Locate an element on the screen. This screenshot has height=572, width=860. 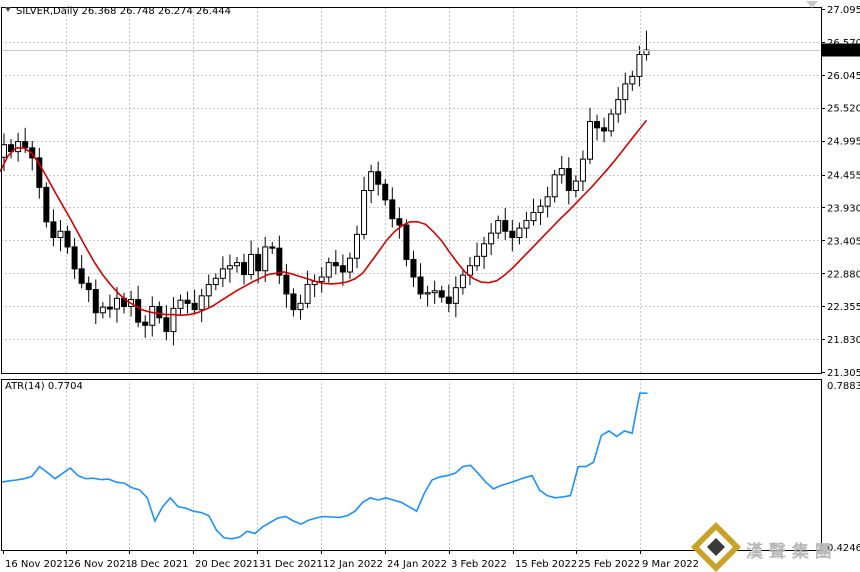
watermark-text: 漢 聲 集 團 is located at coordinates (789, 551).